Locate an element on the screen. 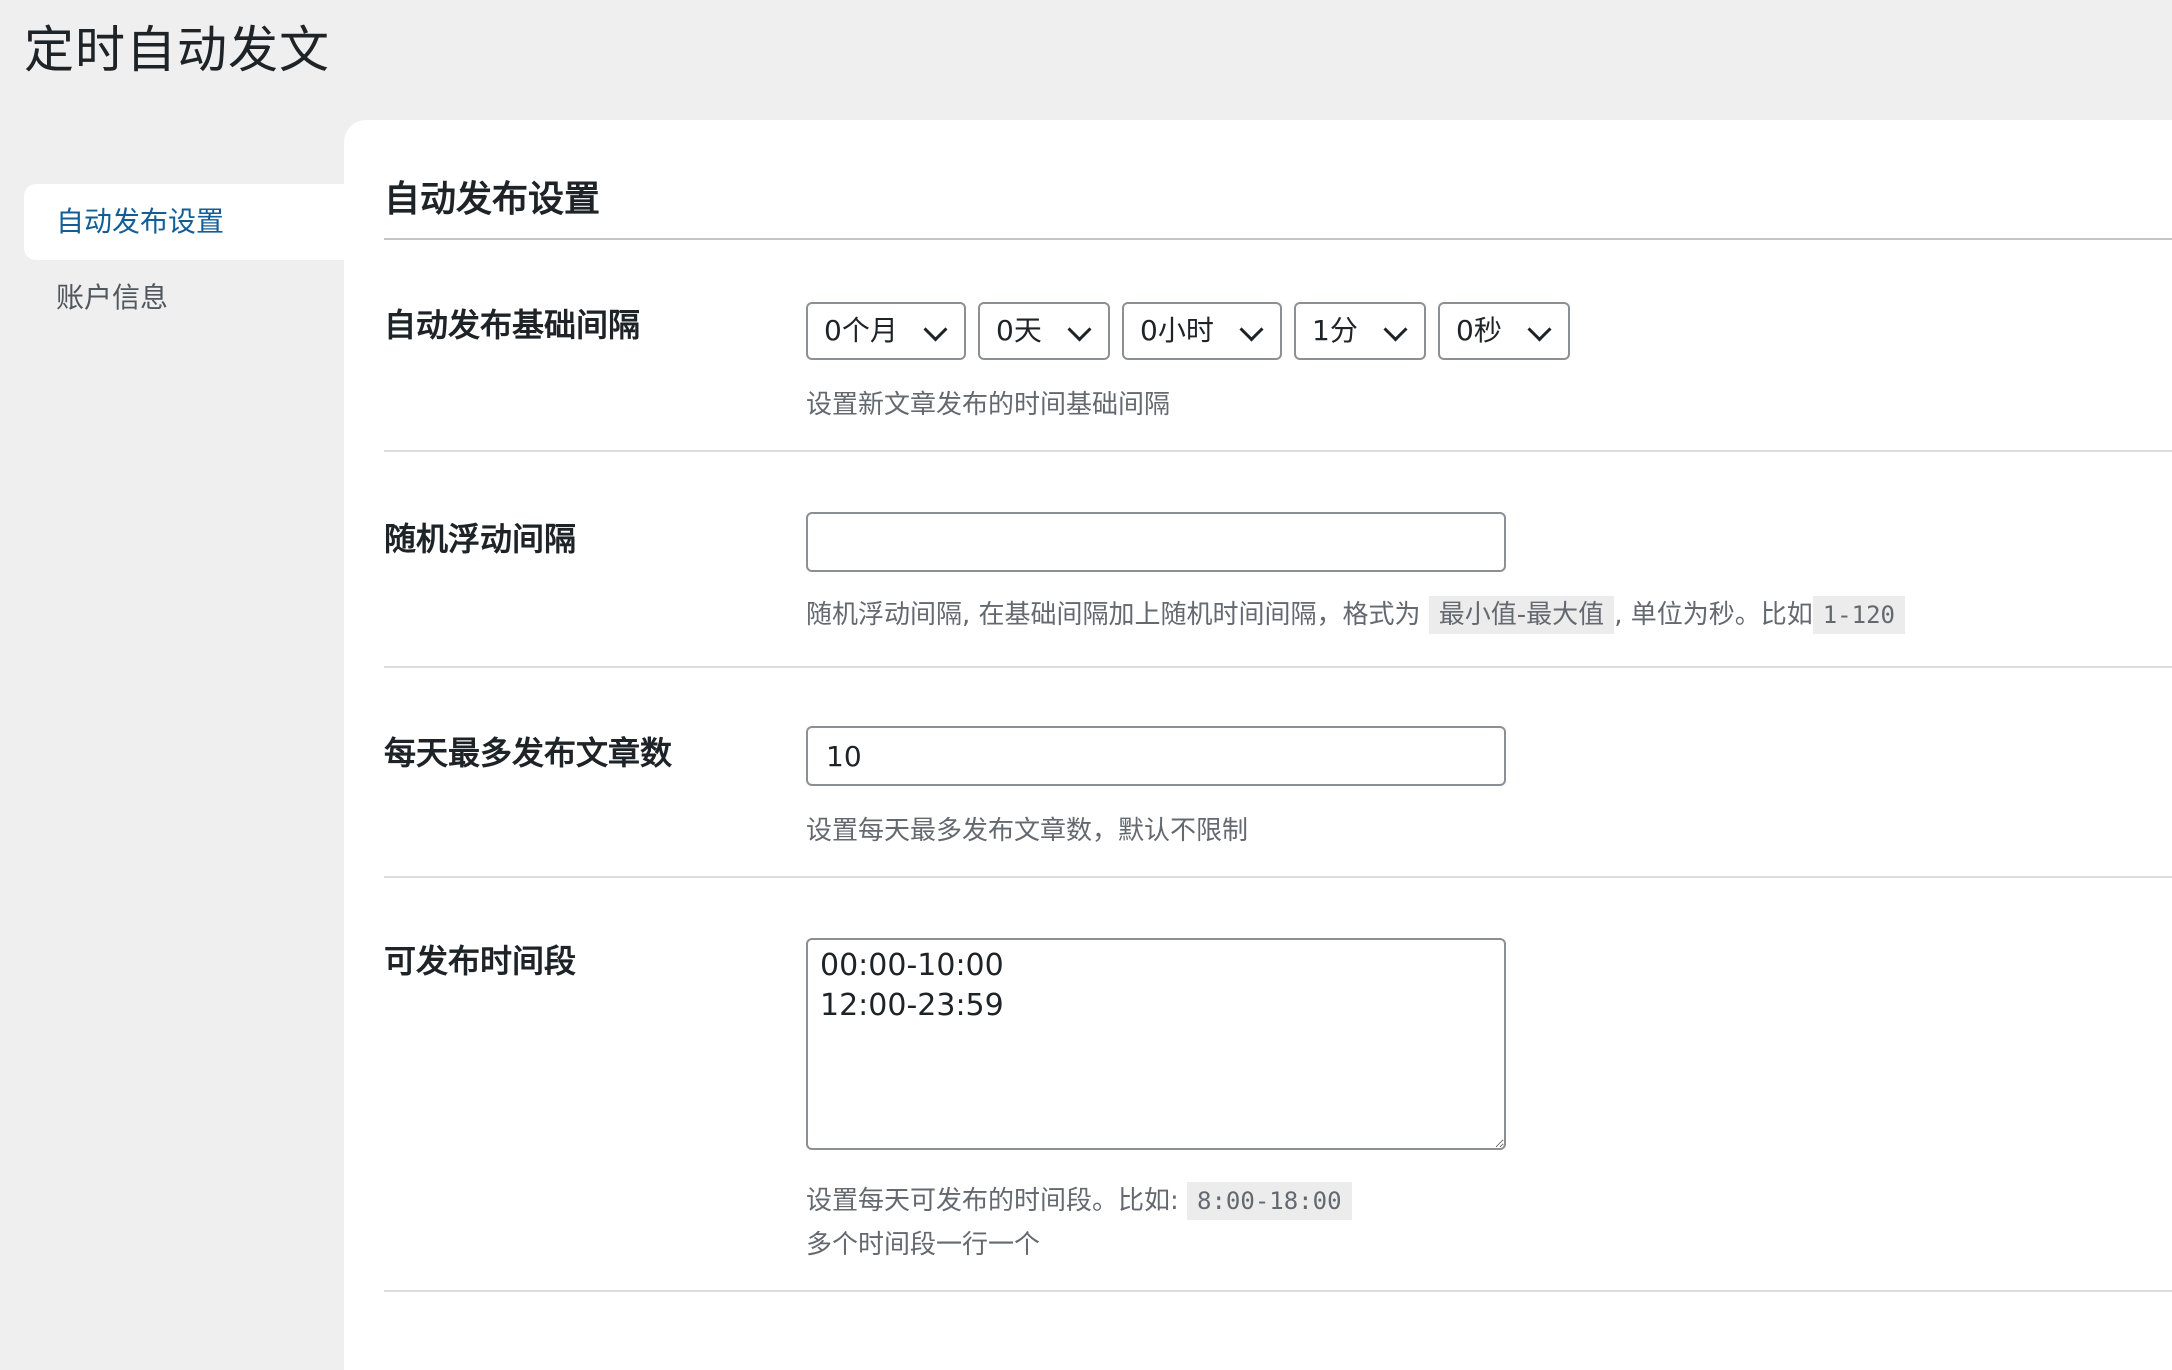 The image size is (2172, 1370). base-interval-description: 设置新文章发布的时间基础间隔 is located at coordinates (988, 405).